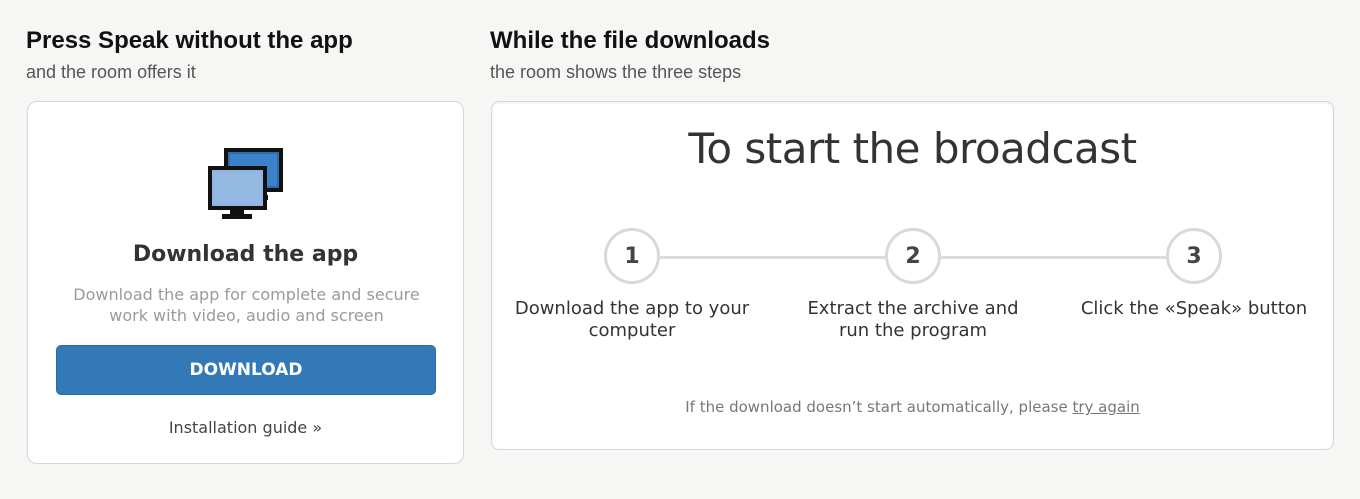 This screenshot has width=1360, height=499. I want to click on step-3: 3 Click the «Speak» button, so click(1194, 274).